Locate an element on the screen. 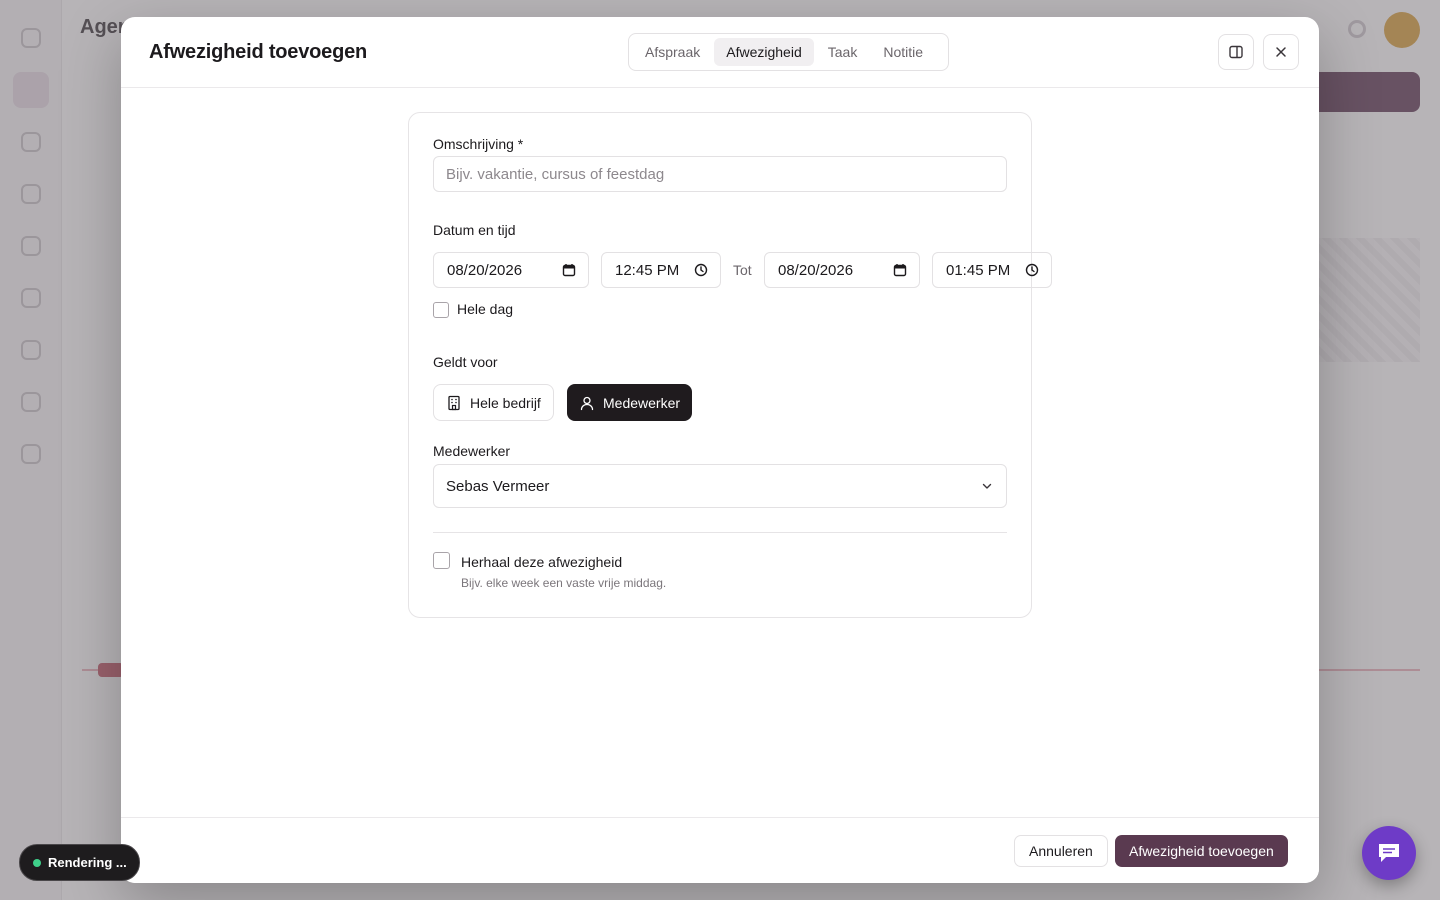 The height and width of the screenshot is (900, 1440). start-time-input: 12:45 PM is located at coordinates (661, 270).